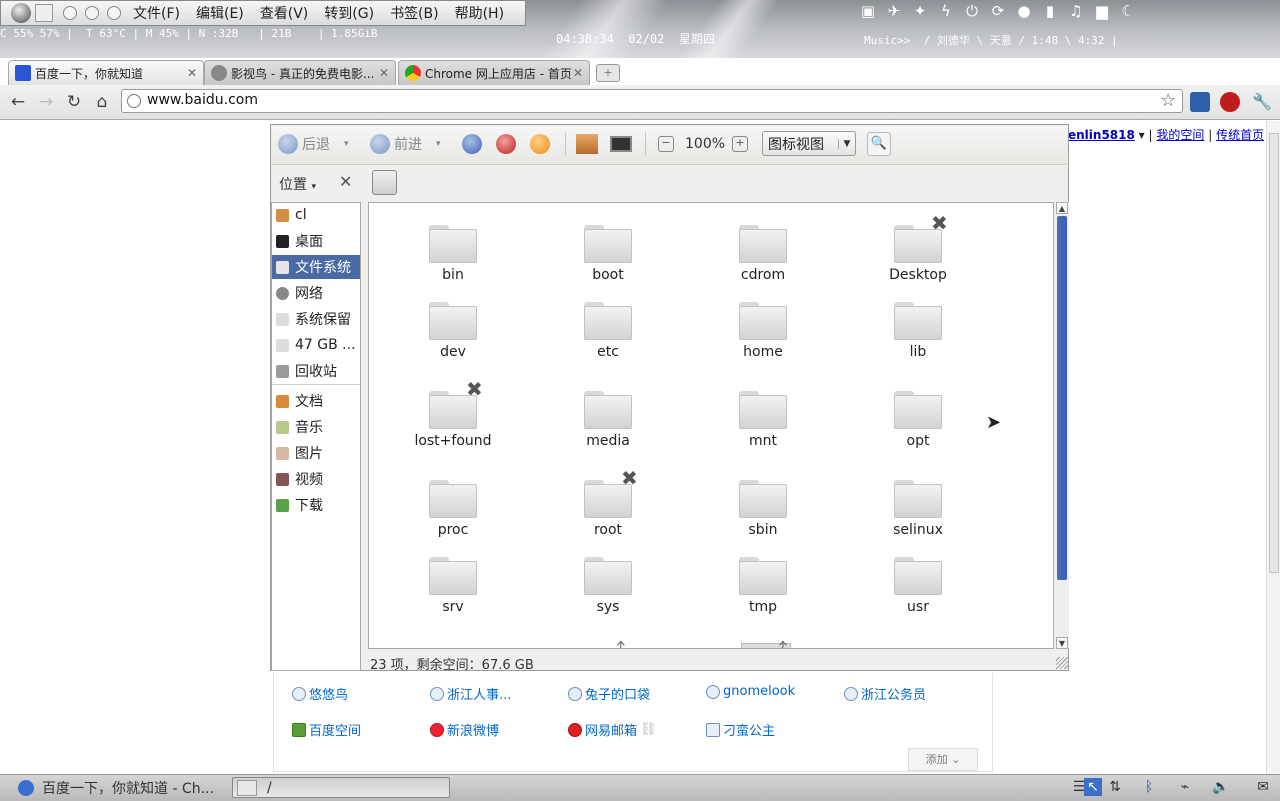  I want to click on address-bar, so click(652, 101).